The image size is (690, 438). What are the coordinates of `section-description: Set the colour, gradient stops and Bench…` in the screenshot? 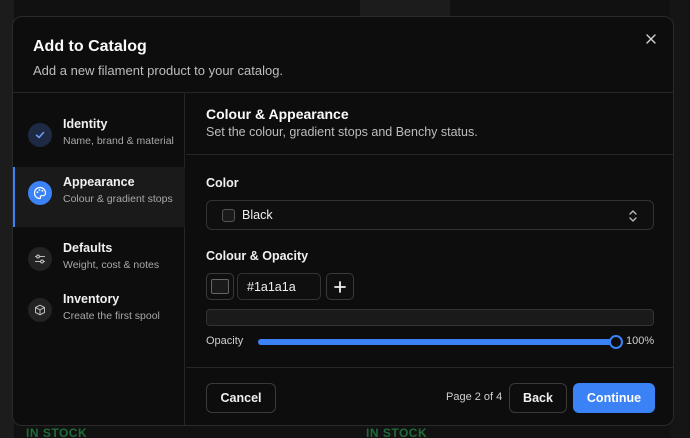 It's located at (342, 132).